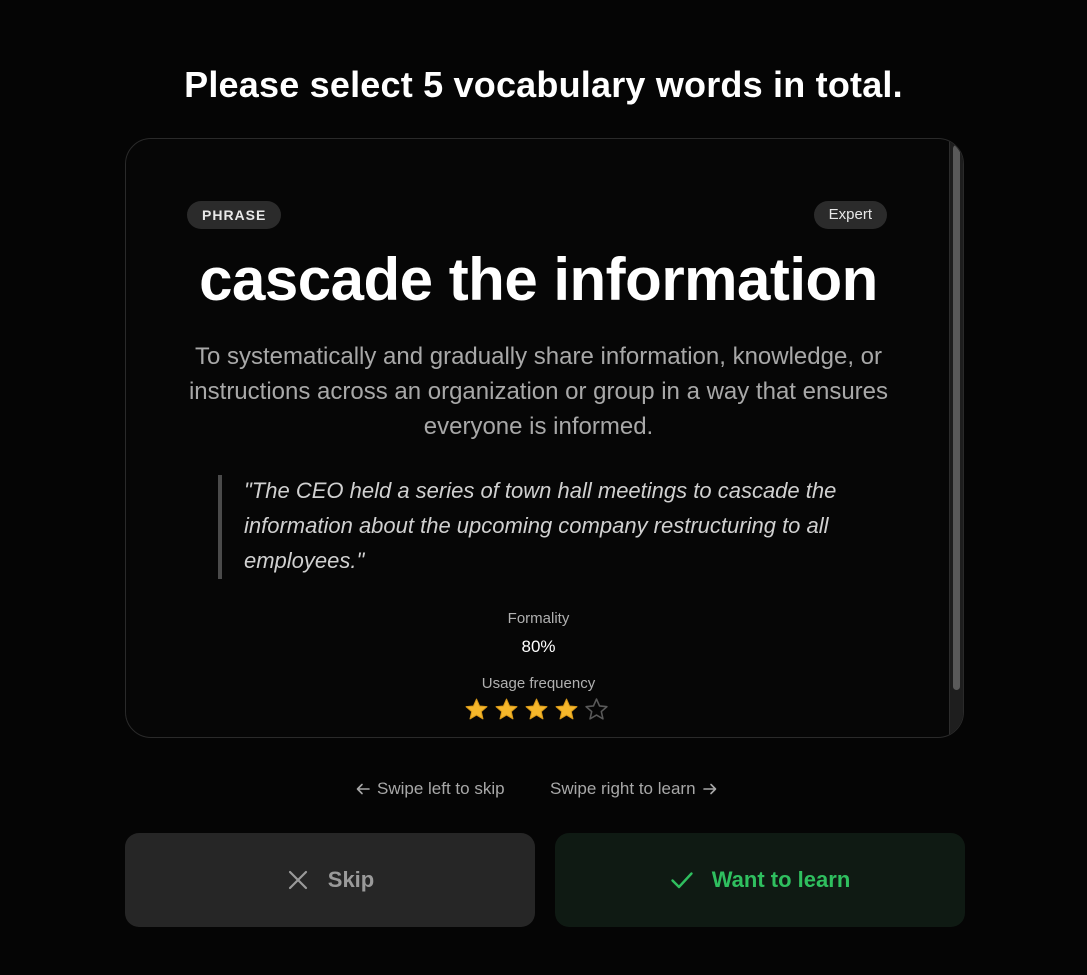 Image resolution: width=1087 pixels, height=975 pixels. What do you see at coordinates (351, 879) in the screenshot?
I see `skip-button-label: Skip` at bounding box center [351, 879].